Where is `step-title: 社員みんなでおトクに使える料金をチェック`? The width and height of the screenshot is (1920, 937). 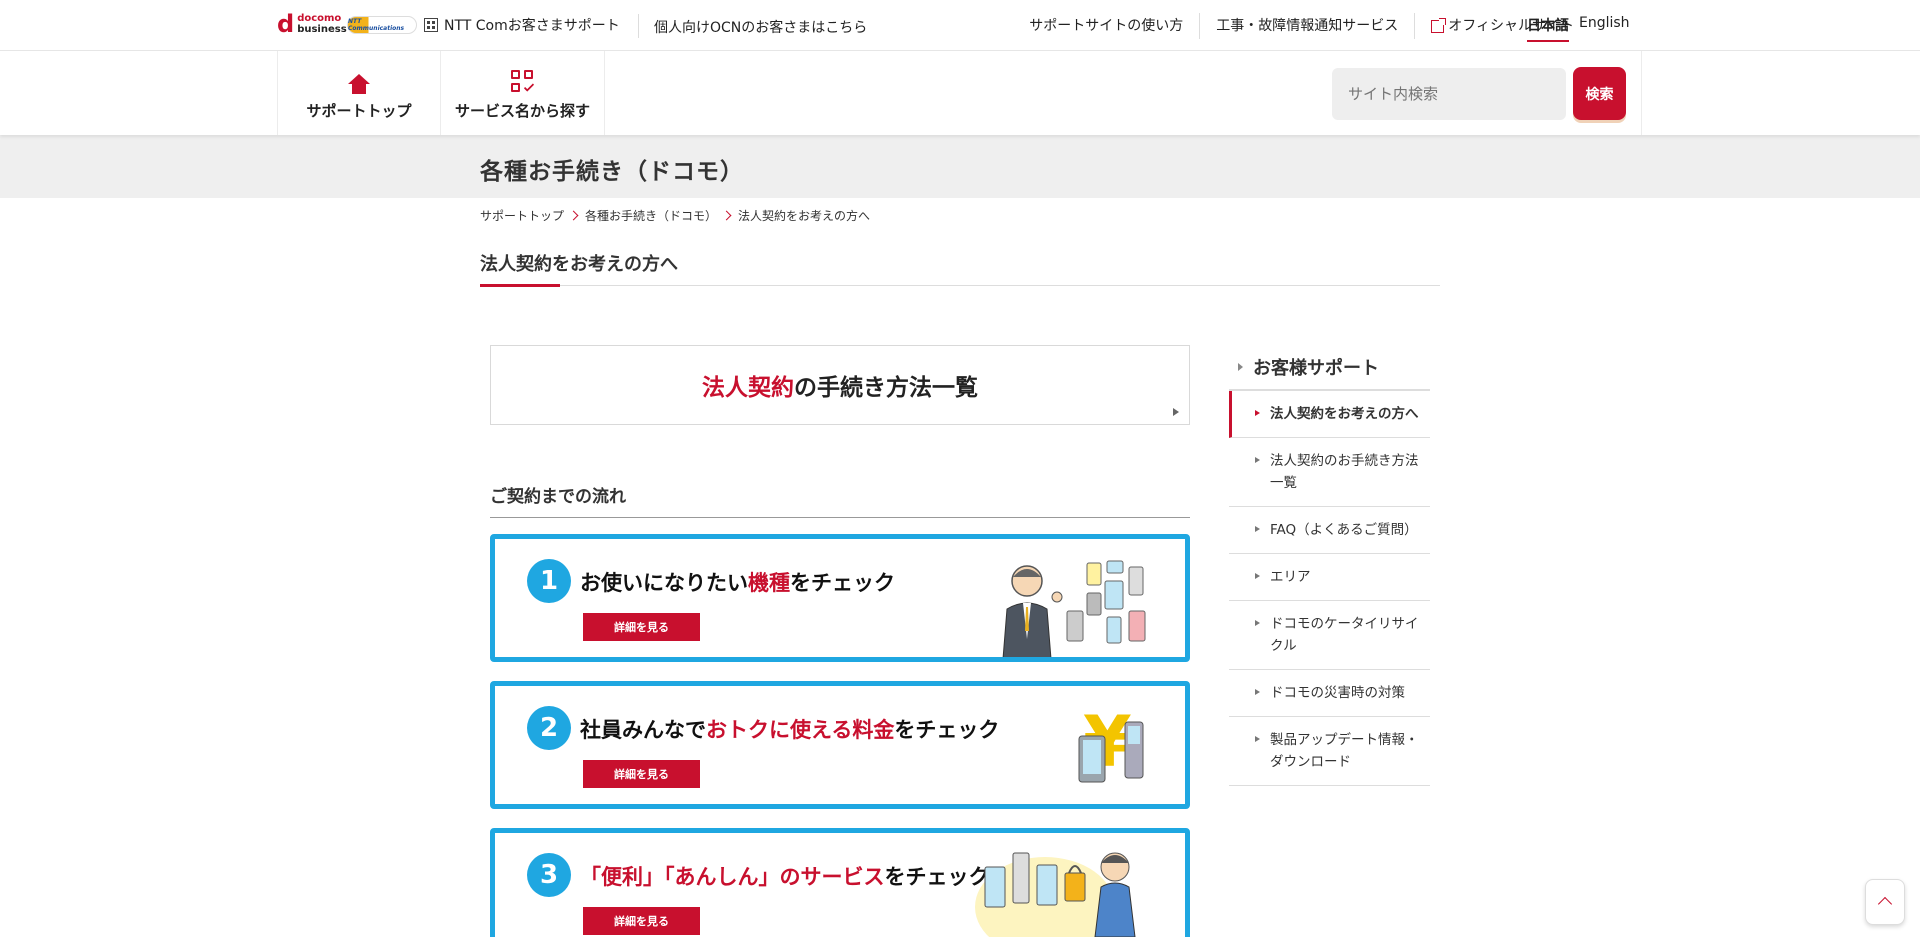
step-title: 社員みんなでおトクに使える料金をチェック is located at coordinates (790, 730).